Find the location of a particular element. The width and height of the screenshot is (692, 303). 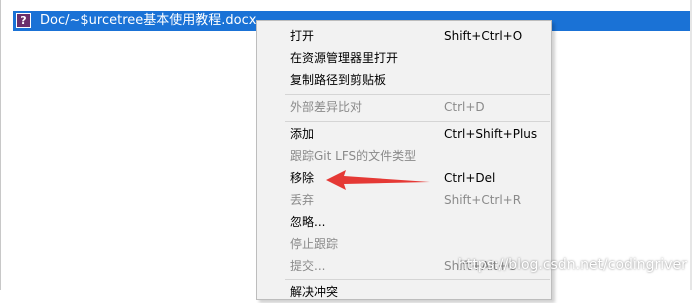

red-arrow-annotation is located at coordinates (378, 180).